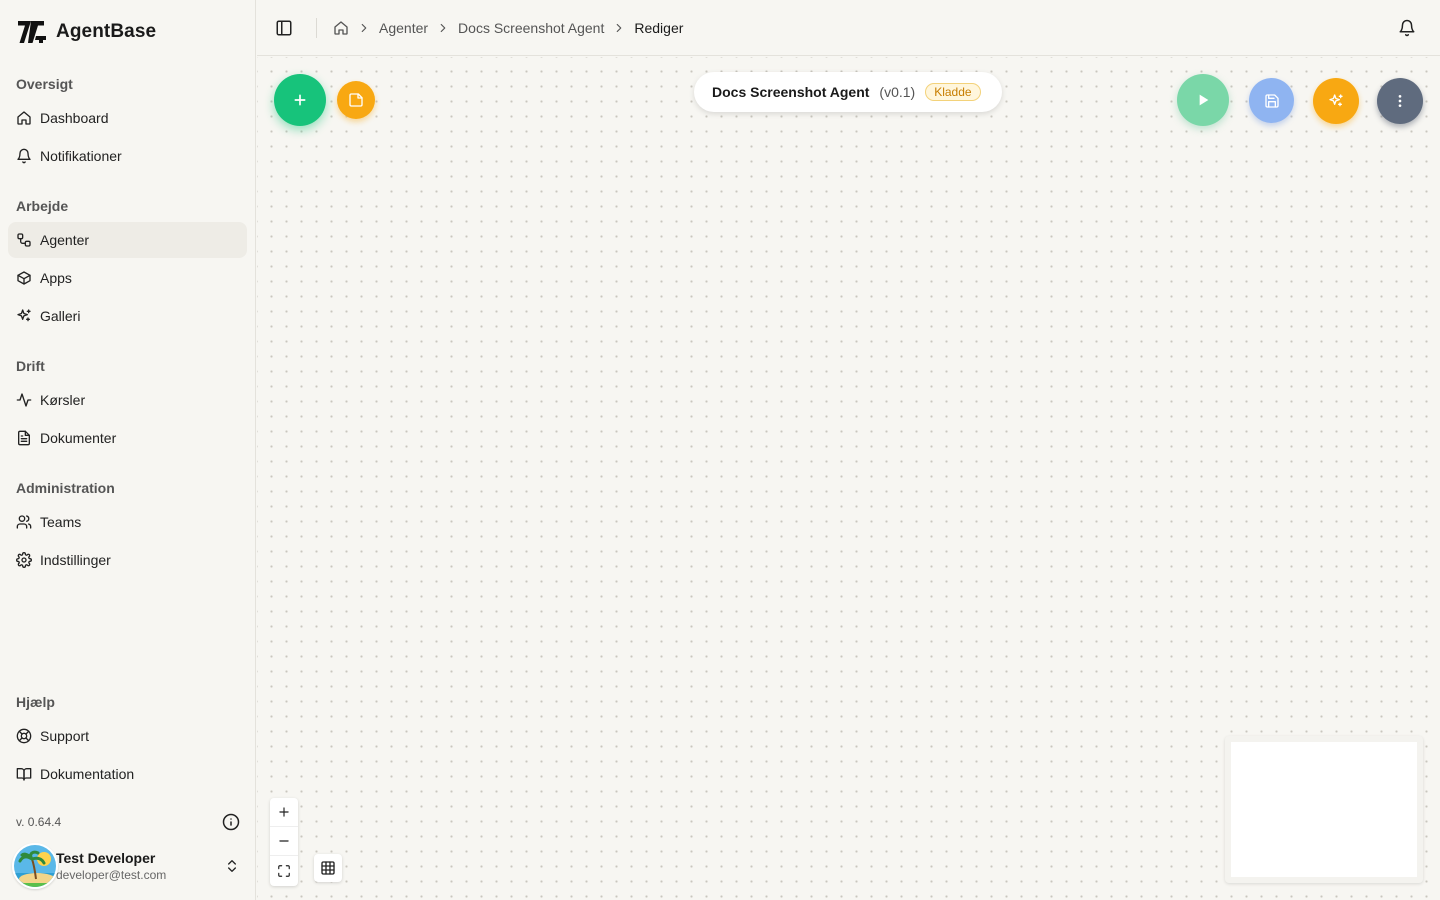 This screenshot has height=900, width=1440. What do you see at coordinates (106, 858) in the screenshot?
I see `user-name: Test Developer` at bounding box center [106, 858].